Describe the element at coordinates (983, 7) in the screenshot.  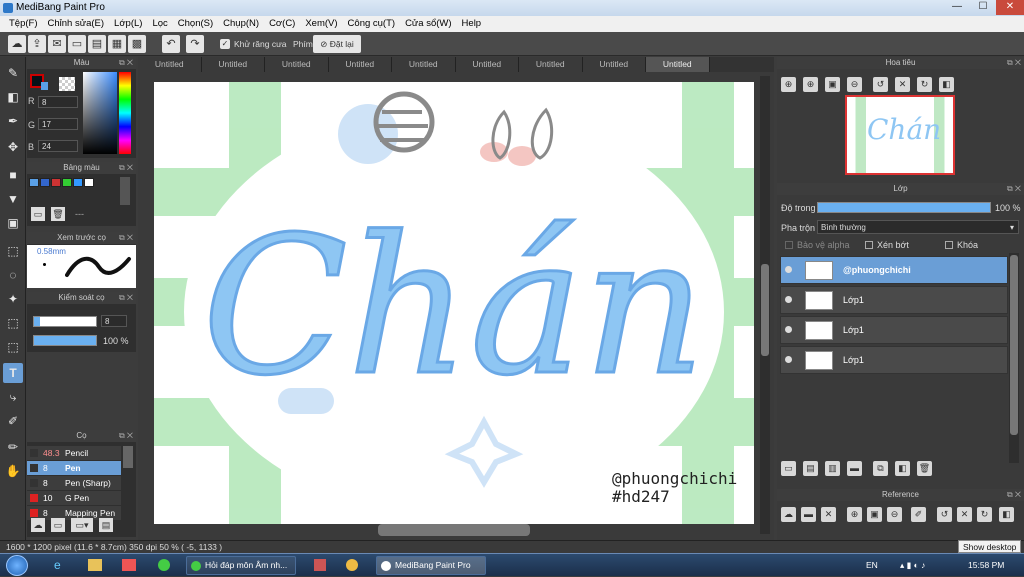
I see `maximize-button: ☐` at that location.